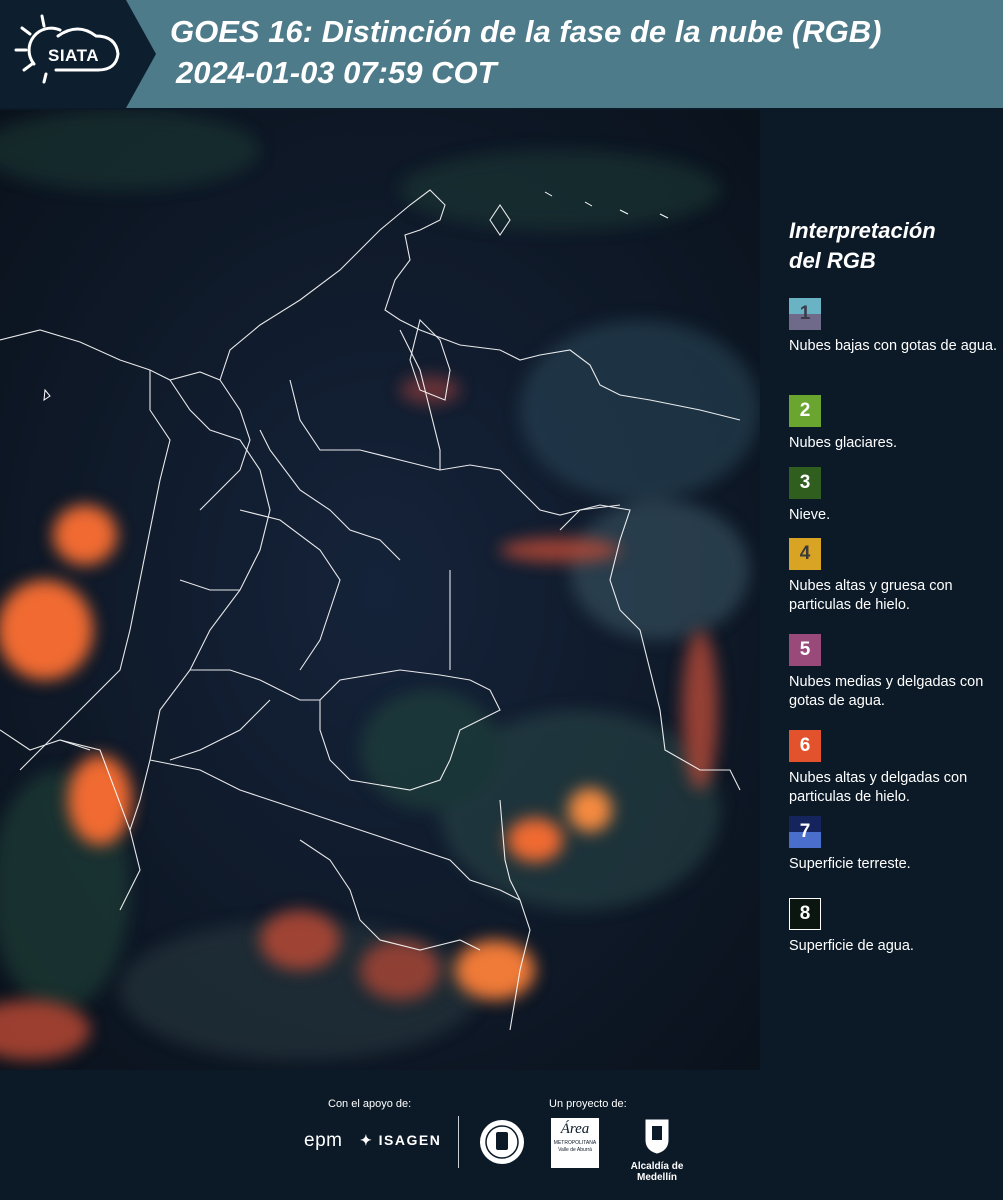 Image resolution: width=1003 pixels, height=1200 pixels. Describe the element at coordinates (862, 245) in the screenshot. I see `legend-title: Interpretación del RGB` at that location.